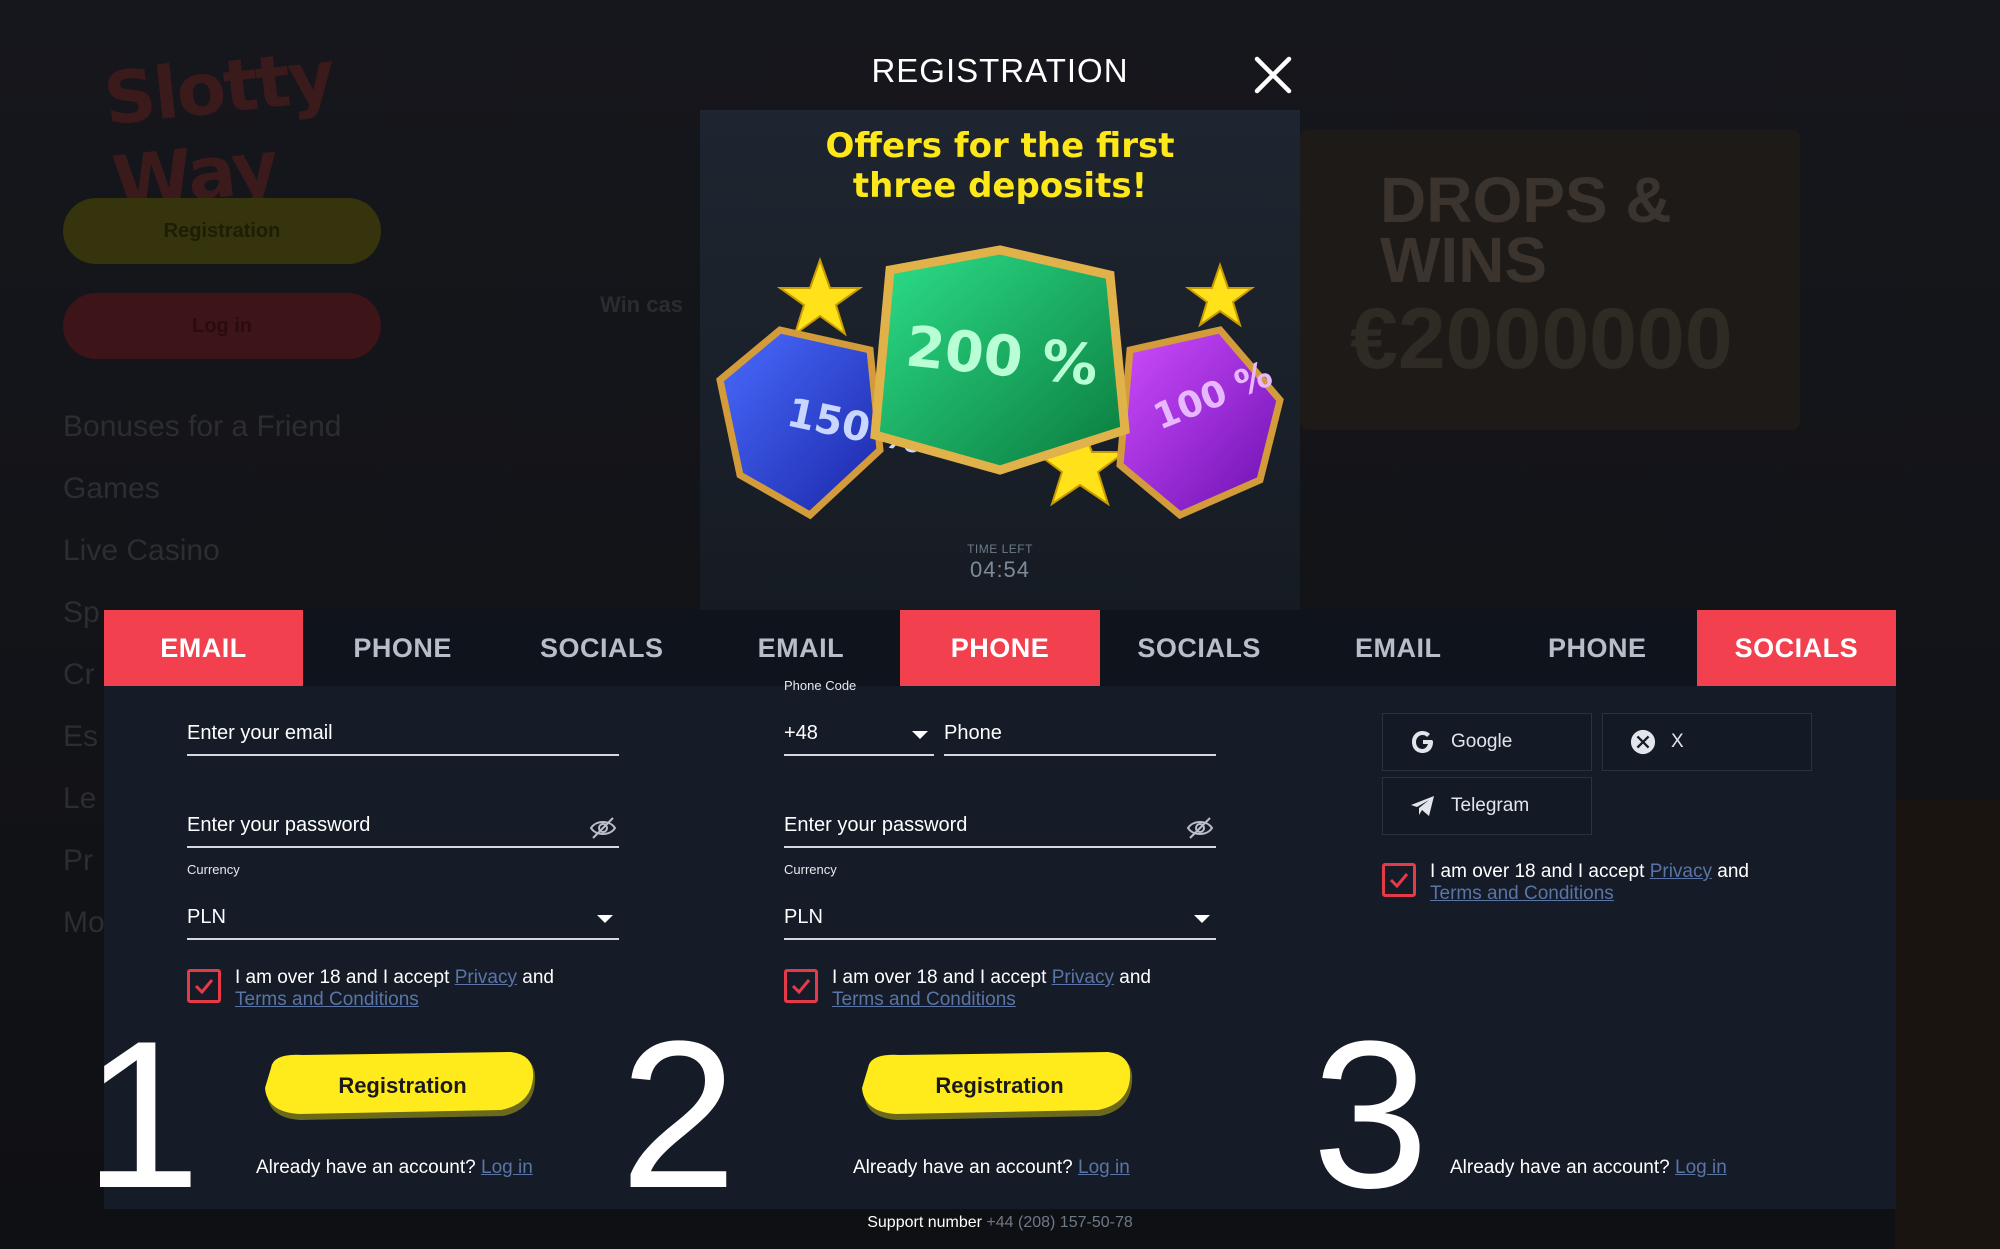 The height and width of the screenshot is (1249, 2000). What do you see at coordinates (1490, 805) in the screenshot?
I see `telegram-label: Telegram` at bounding box center [1490, 805].